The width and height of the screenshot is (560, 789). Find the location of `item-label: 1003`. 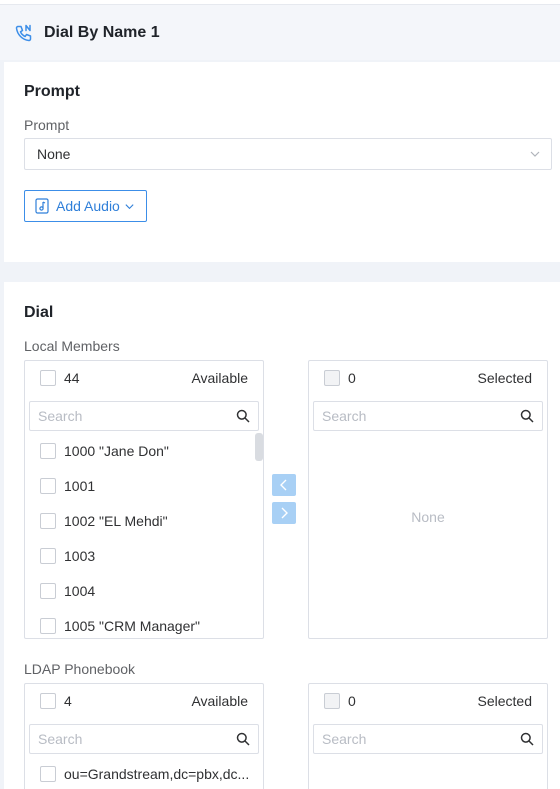

item-label: 1003 is located at coordinates (80, 555).